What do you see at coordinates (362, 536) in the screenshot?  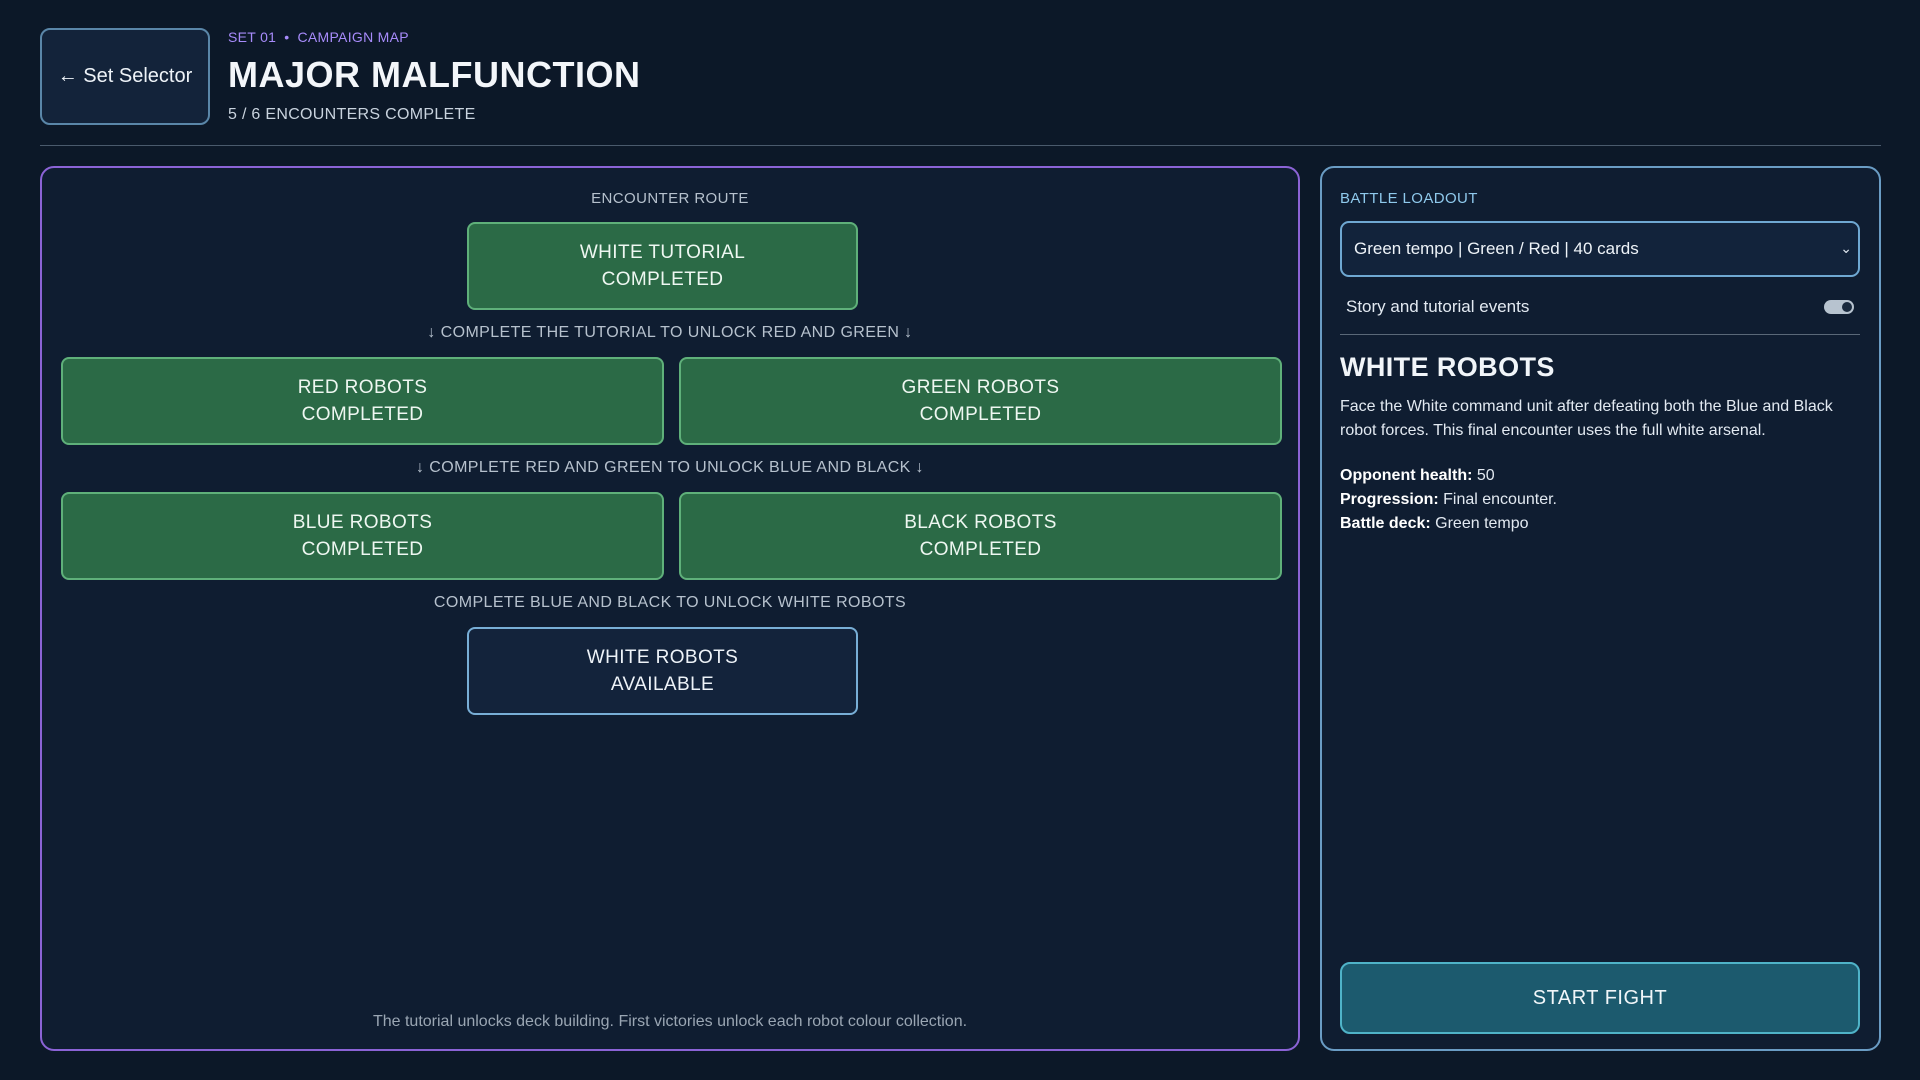 I see `node-blue-robots: BLUE ROBOTS COMPLETED` at bounding box center [362, 536].